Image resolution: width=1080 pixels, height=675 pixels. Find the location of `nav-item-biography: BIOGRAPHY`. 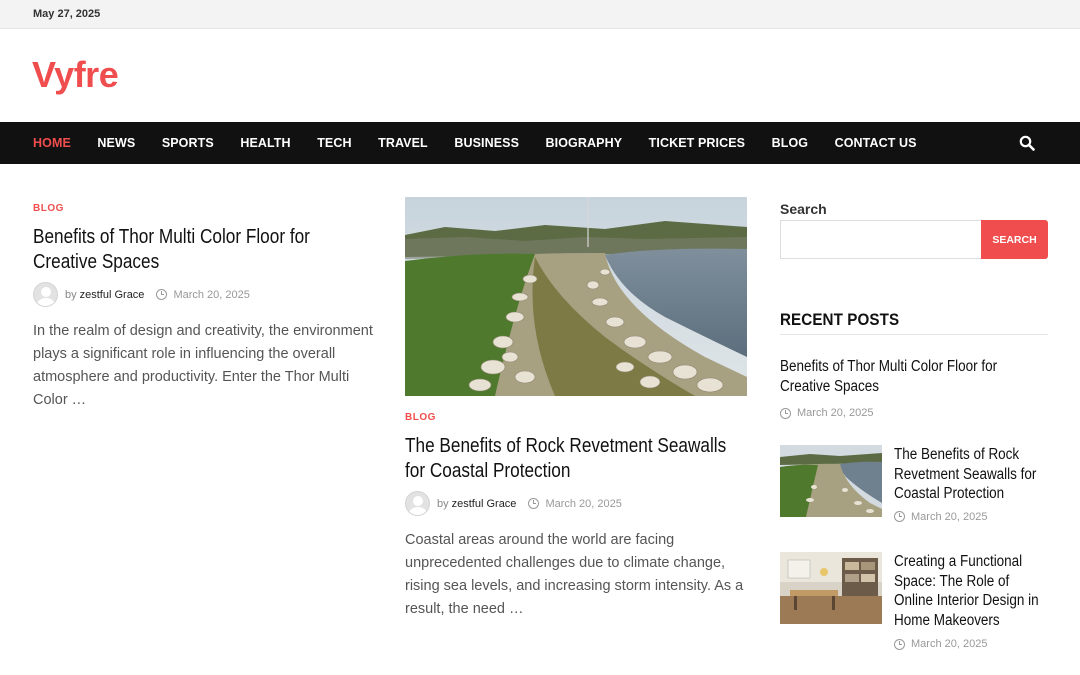

nav-item-biography: BIOGRAPHY is located at coordinates (584, 143).